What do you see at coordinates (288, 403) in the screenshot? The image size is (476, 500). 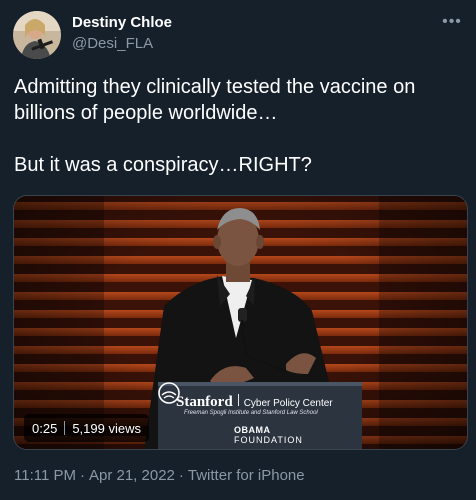 I see `cyber-policy-center-text: Cyber Policy Center` at bounding box center [288, 403].